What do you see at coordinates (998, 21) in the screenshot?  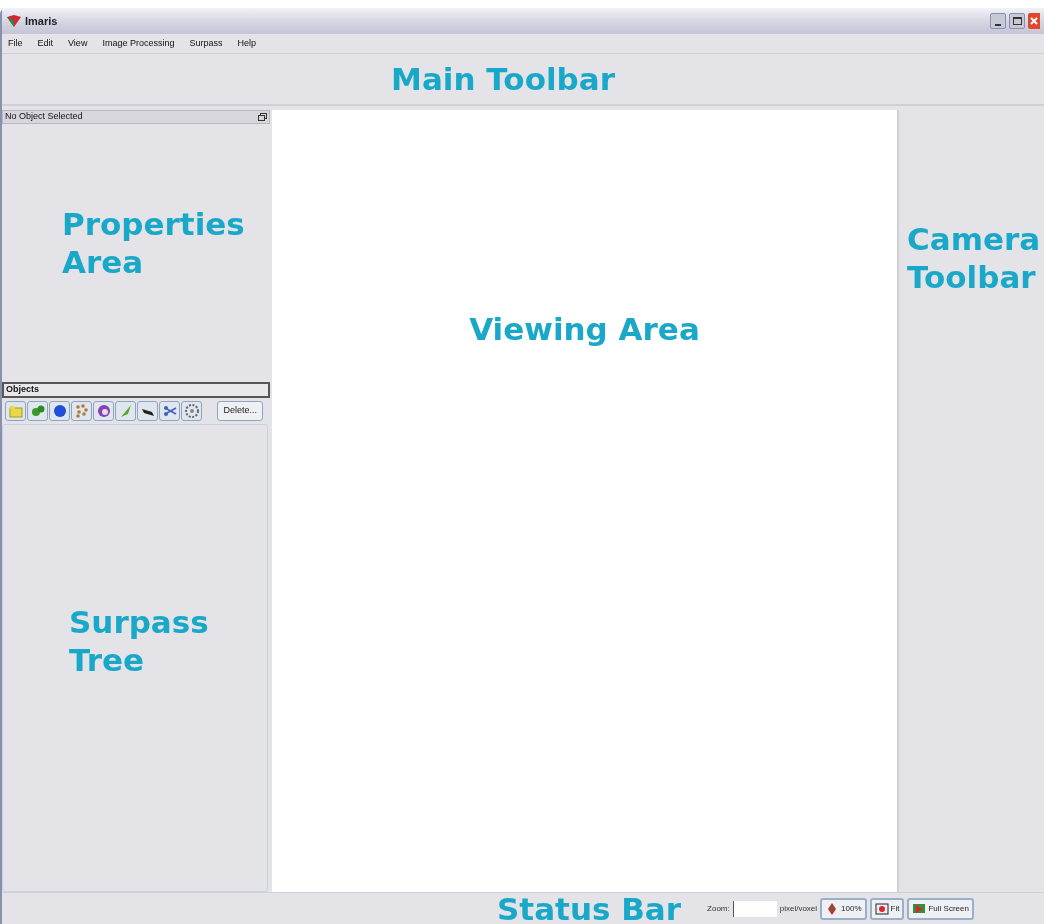 I see `minimize-button` at bounding box center [998, 21].